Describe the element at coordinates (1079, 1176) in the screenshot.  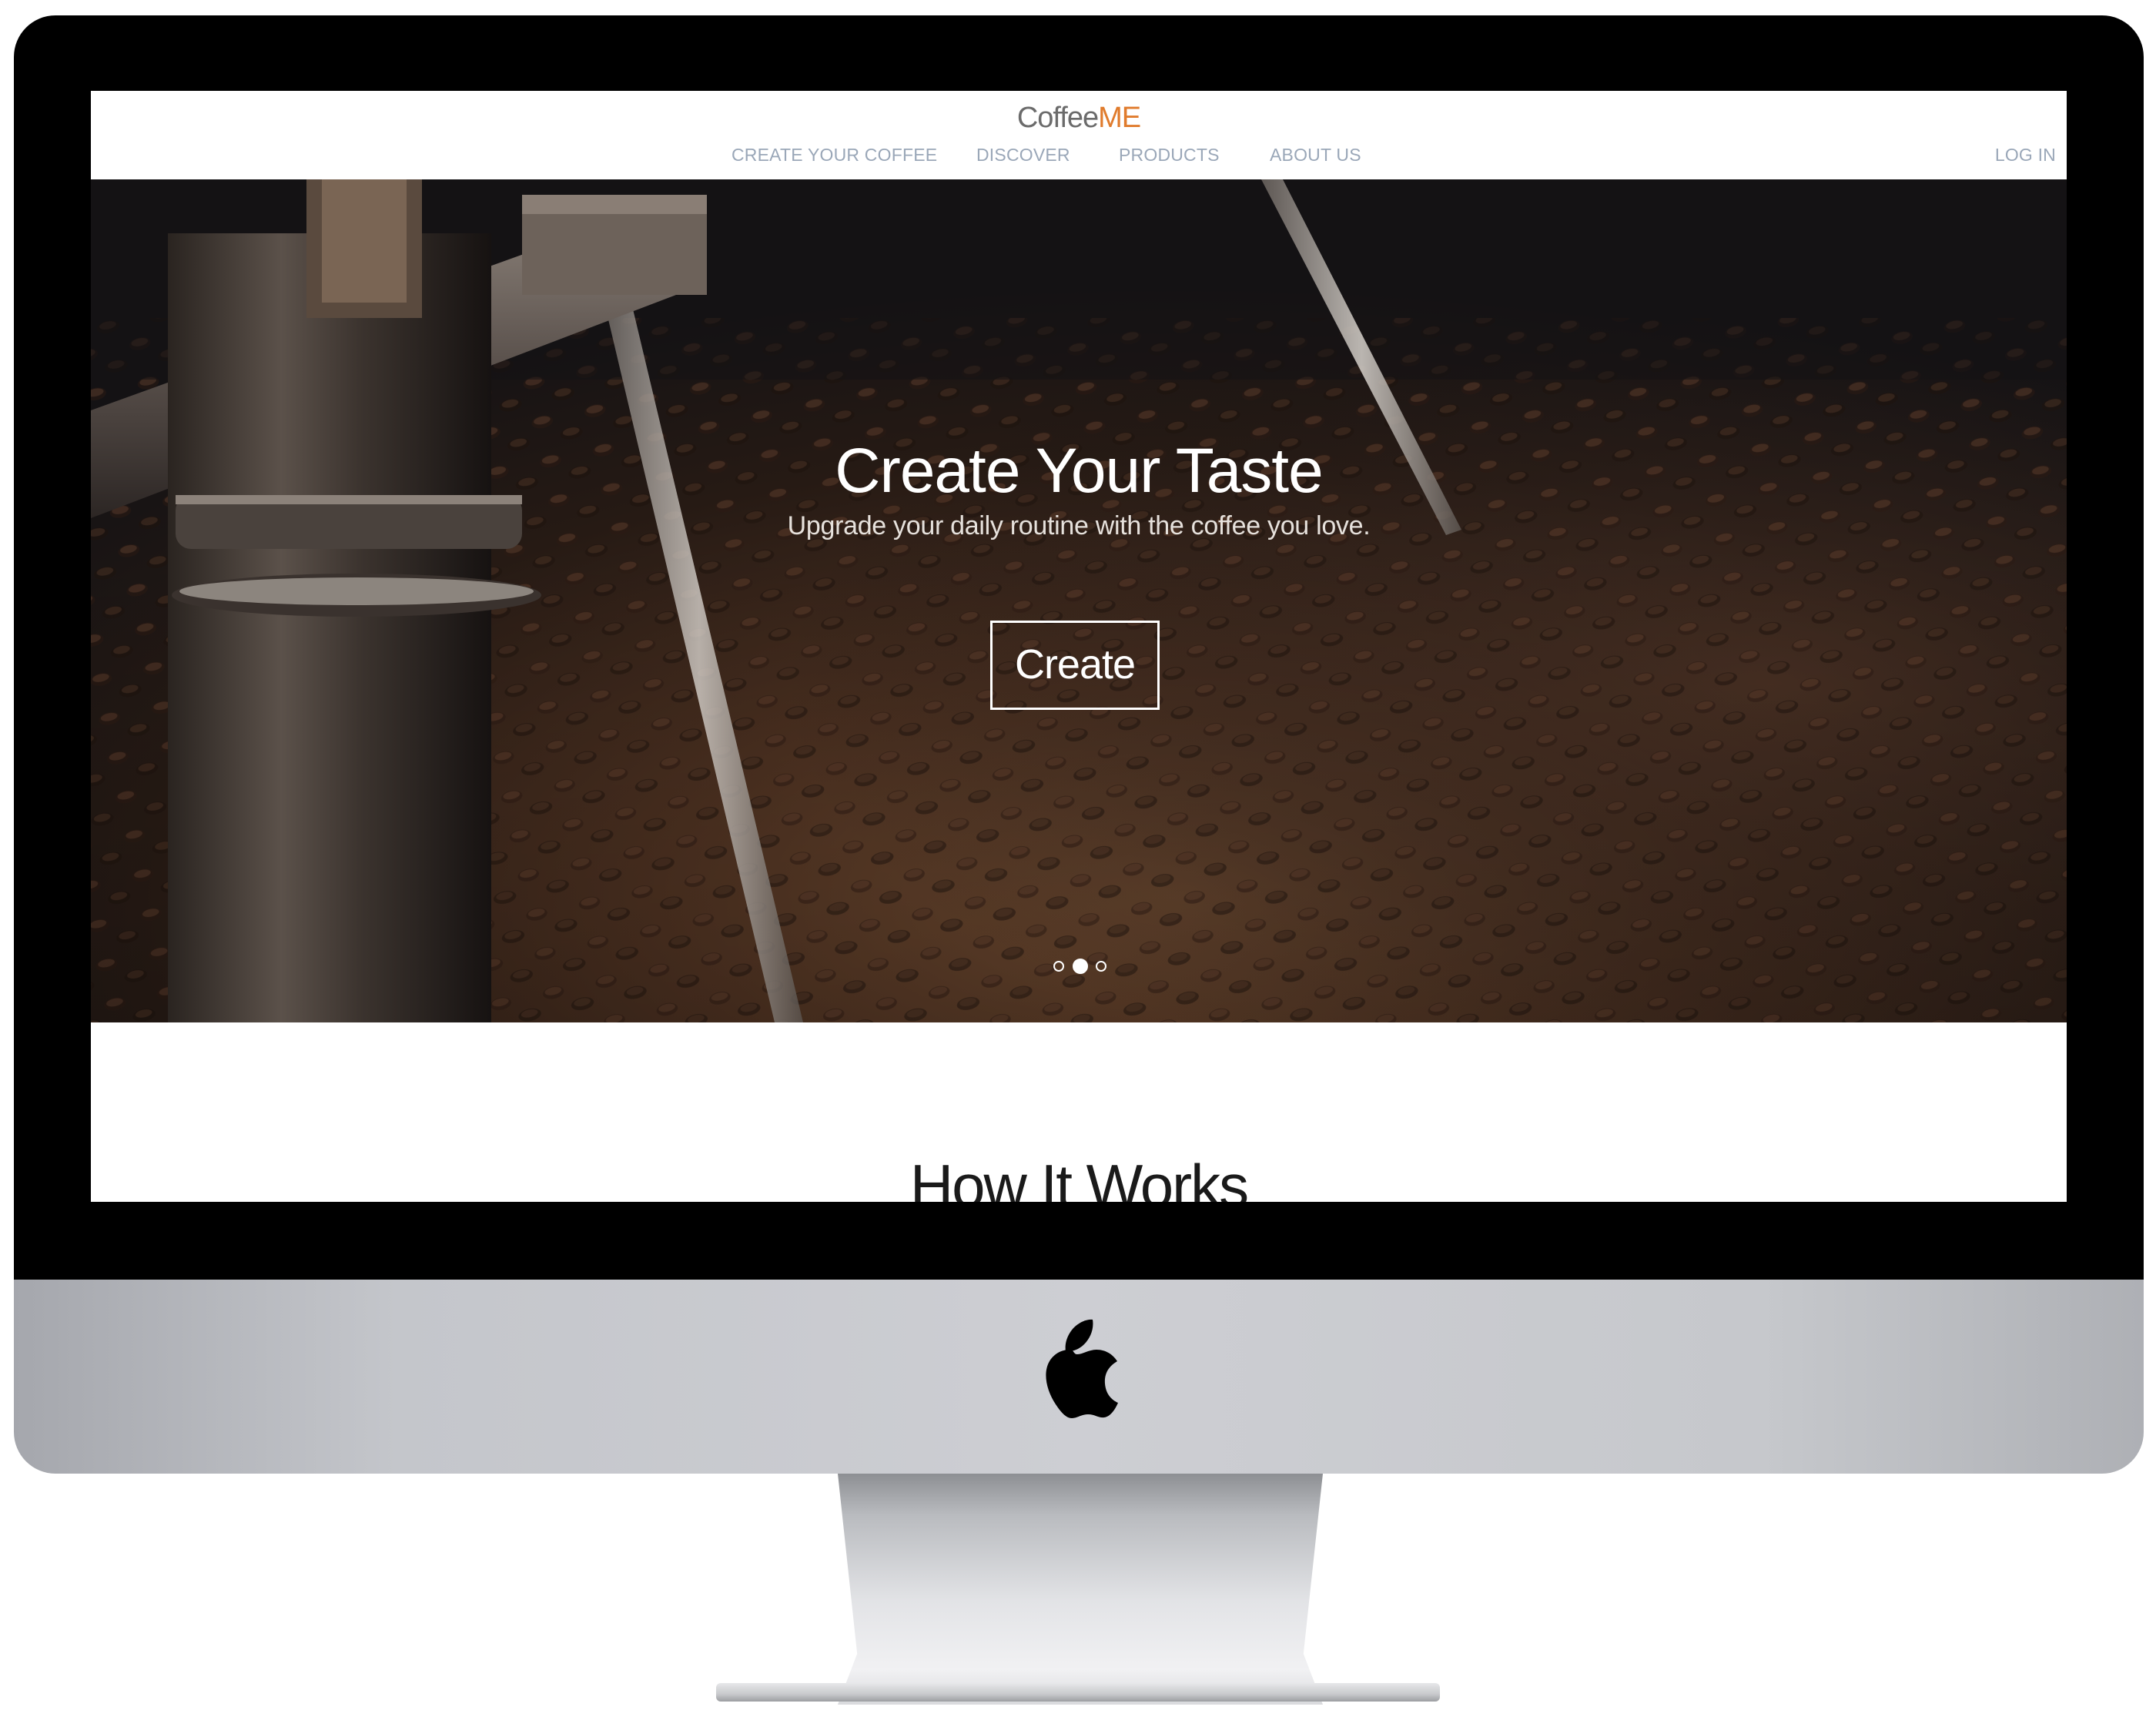
I see `how-it-works-heading: How It Works` at that location.